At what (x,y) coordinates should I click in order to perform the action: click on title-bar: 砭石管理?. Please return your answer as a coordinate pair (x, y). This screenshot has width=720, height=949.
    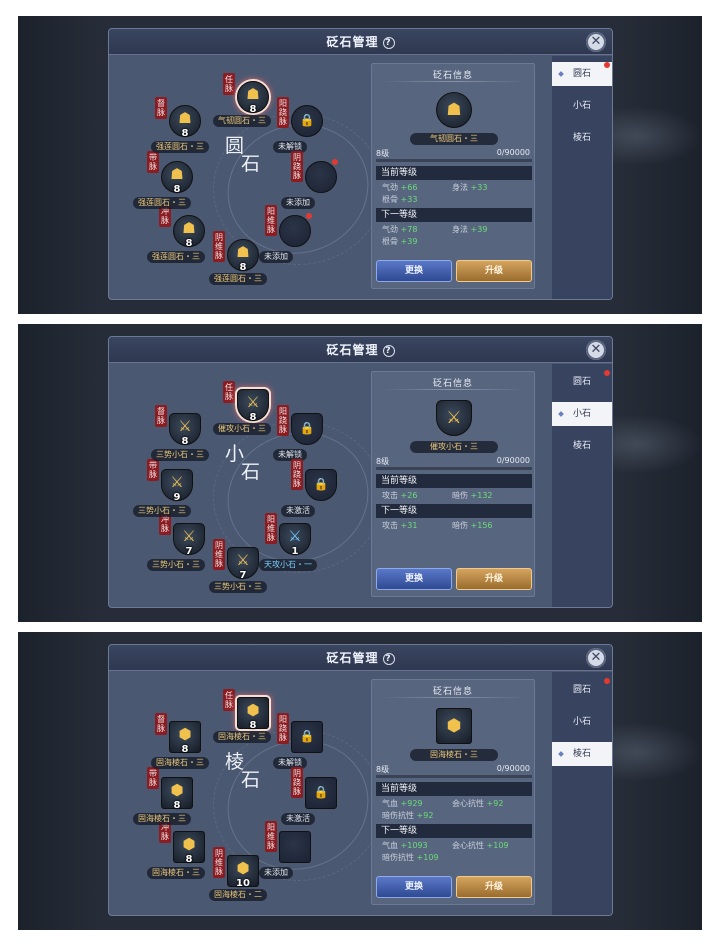
    Looking at the image, I should click on (360, 658).